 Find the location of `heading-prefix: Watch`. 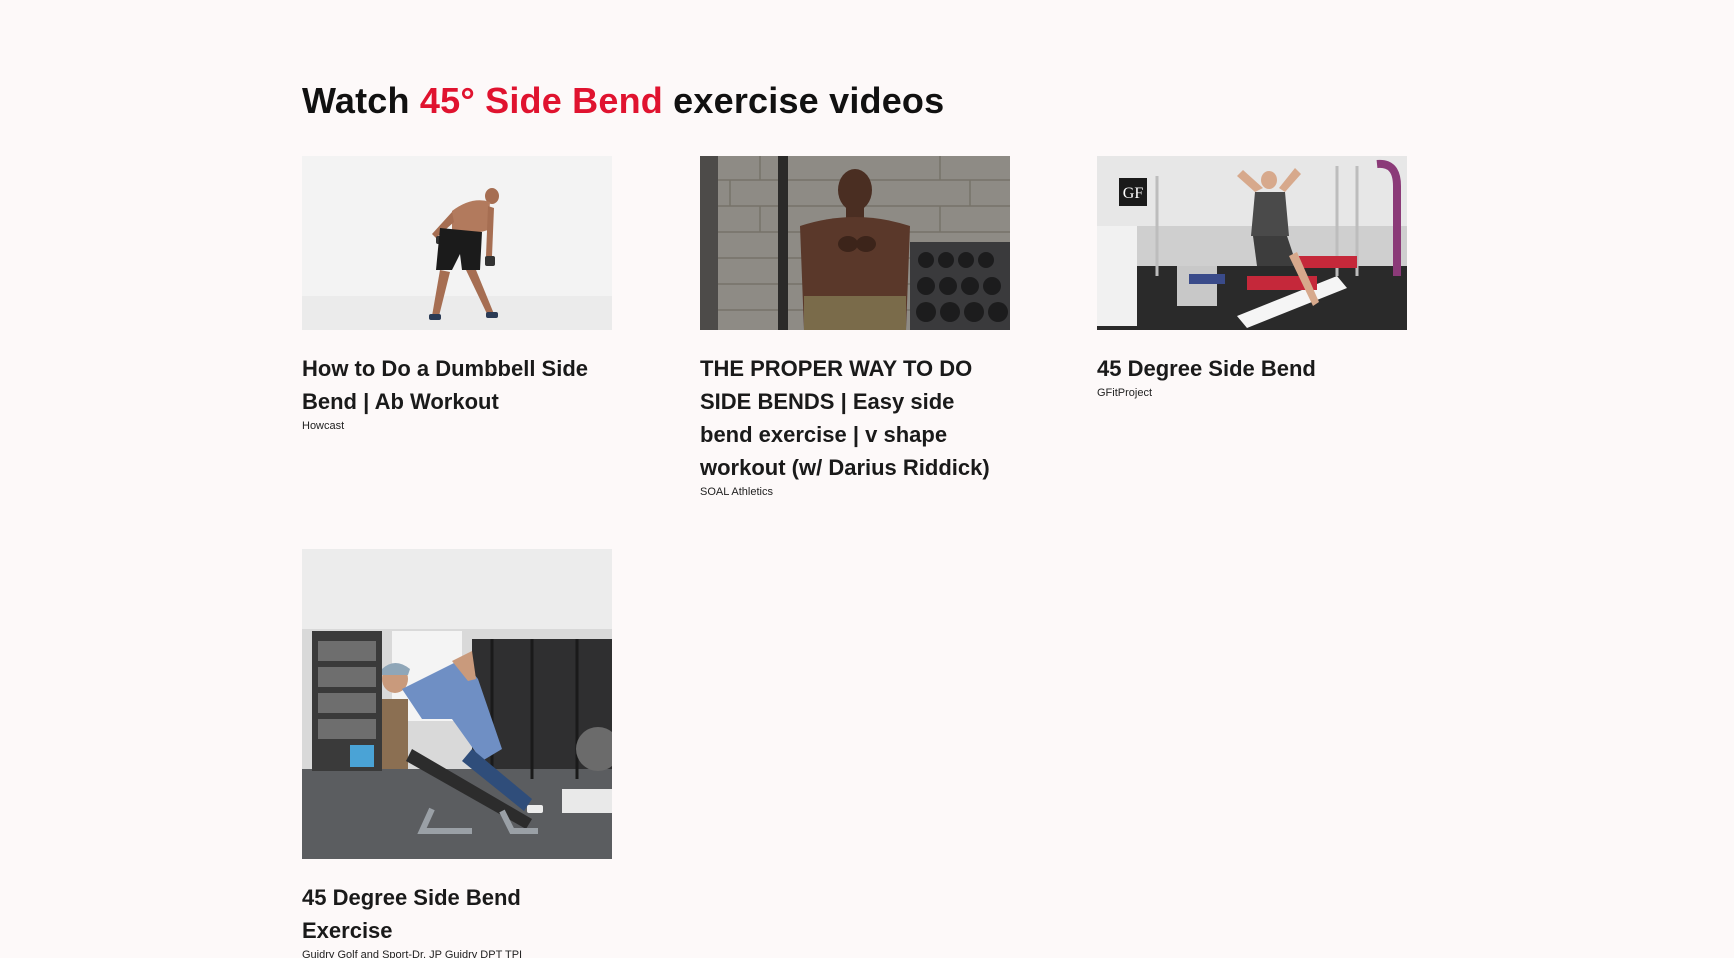

heading-prefix: Watch is located at coordinates (361, 100).